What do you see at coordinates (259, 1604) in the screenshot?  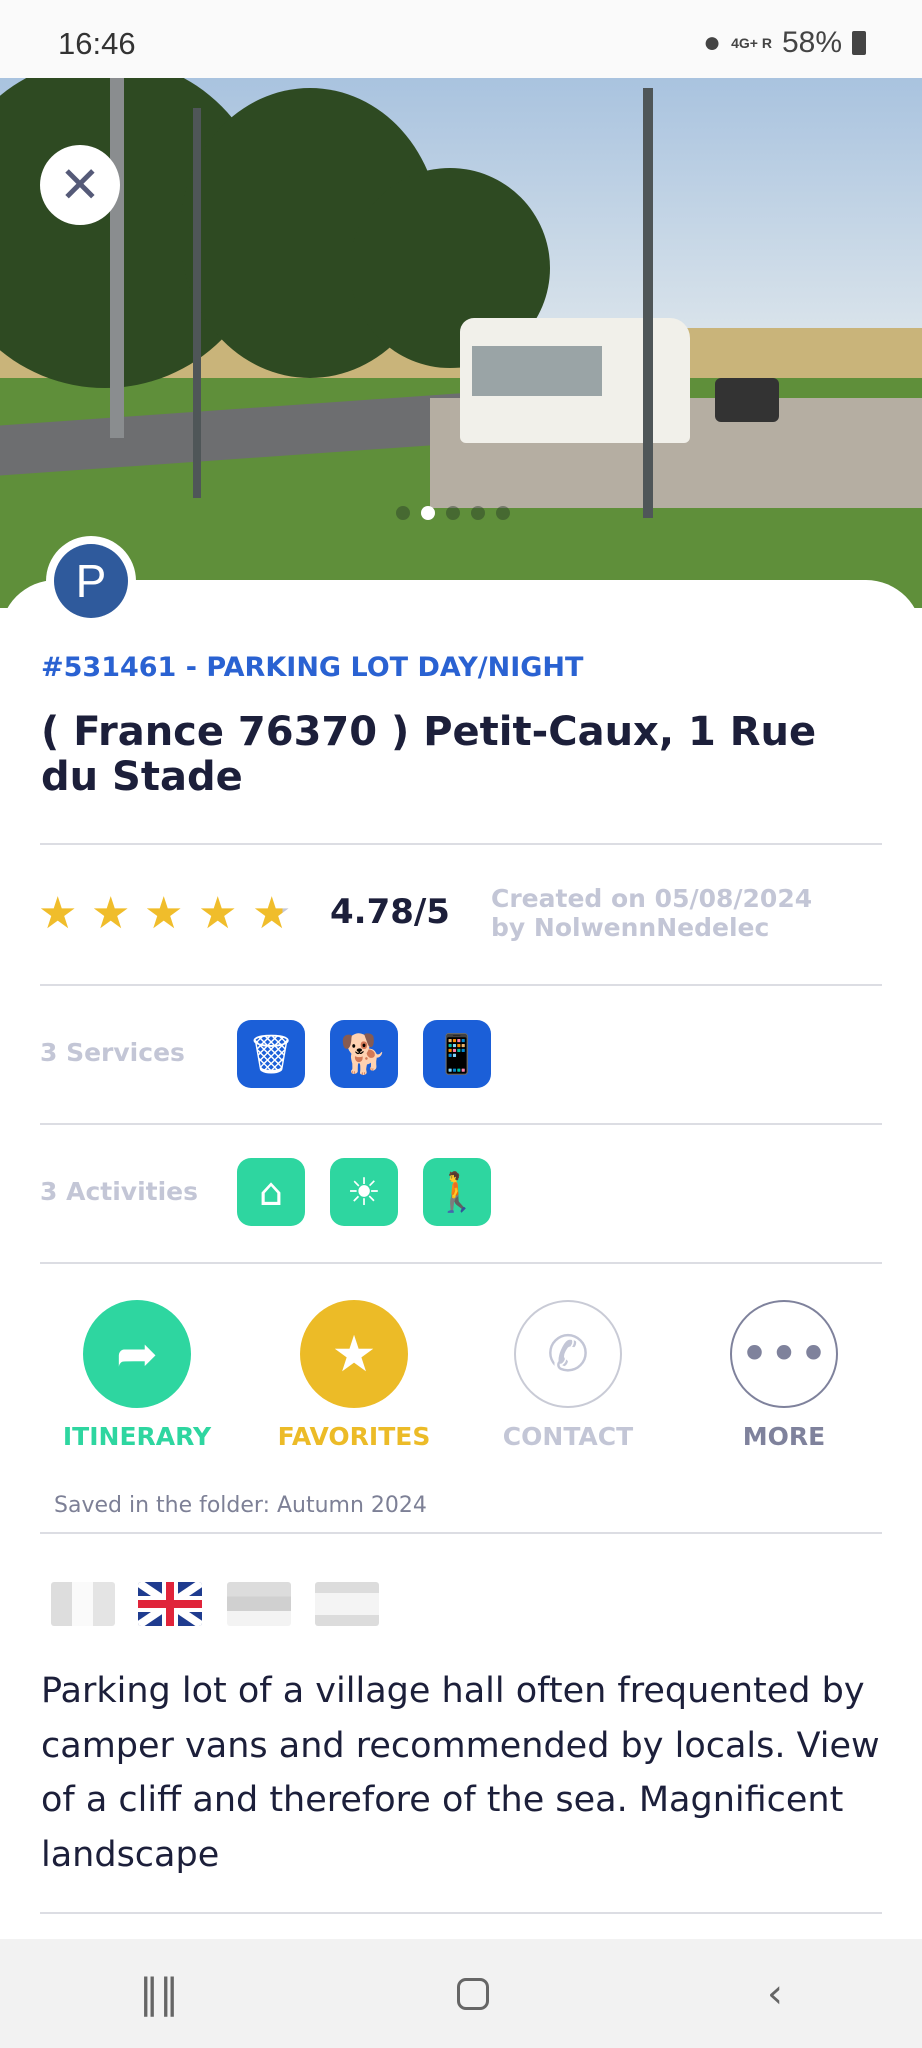 I see `flag-german-icon` at bounding box center [259, 1604].